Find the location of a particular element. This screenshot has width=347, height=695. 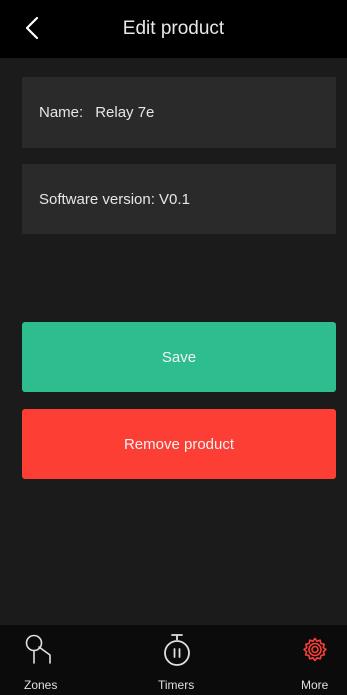

name-label: Name: is located at coordinates (61, 112).